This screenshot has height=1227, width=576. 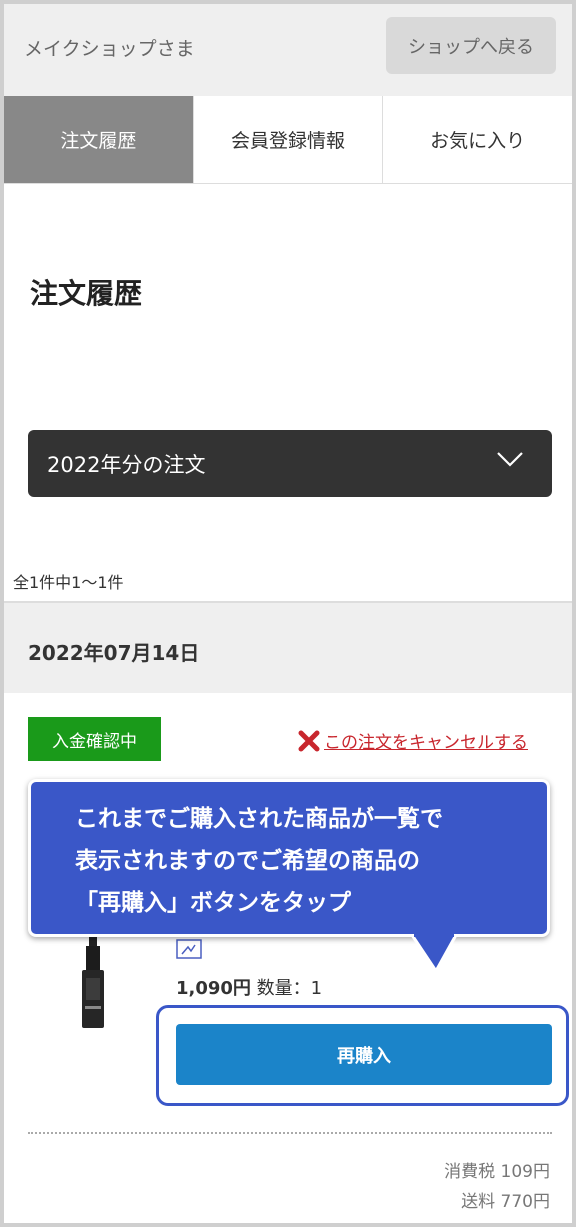 What do you see at coordinates (364, 1054) in the screenshot?
I see `rebuy-button: 再購入` at bounding box center [364, 1054].